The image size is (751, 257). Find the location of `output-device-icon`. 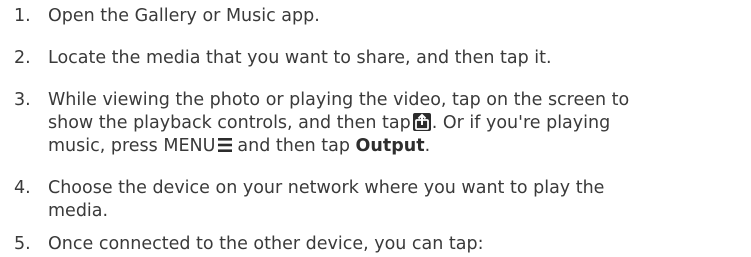

output-device-icon is located at coordinates (421, 122).